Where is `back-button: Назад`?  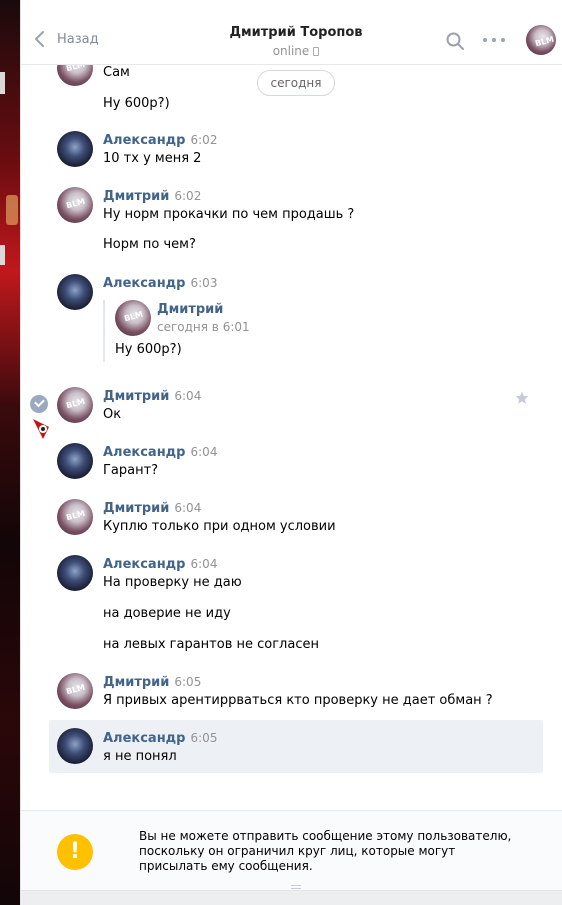
back-button: Назад is located at coordinates (66, 39).